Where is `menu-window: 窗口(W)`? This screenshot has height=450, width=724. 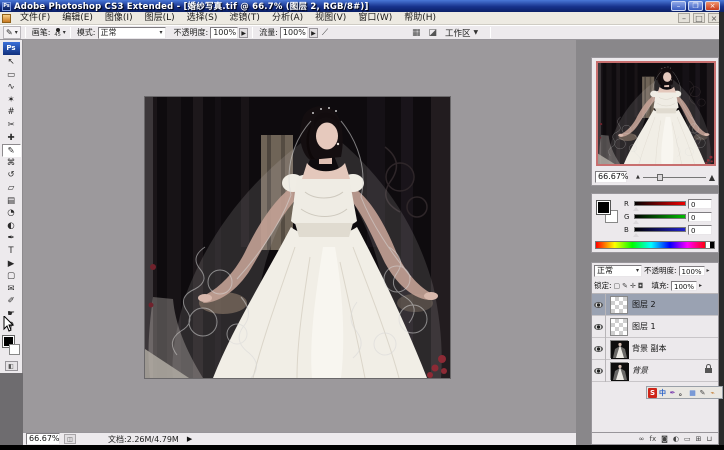 menu-window: 窗口(W) is located at coordinates (375, 18).